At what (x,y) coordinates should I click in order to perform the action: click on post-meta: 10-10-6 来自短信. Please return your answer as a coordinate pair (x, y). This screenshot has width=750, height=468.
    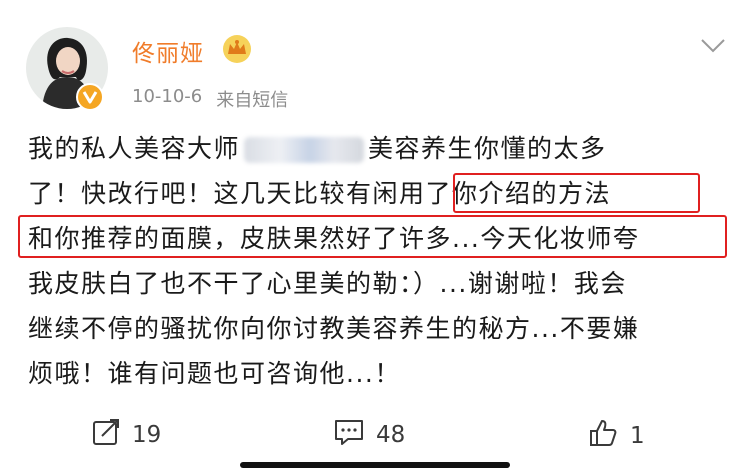
    Looking at the image, I should click on (210, 99).